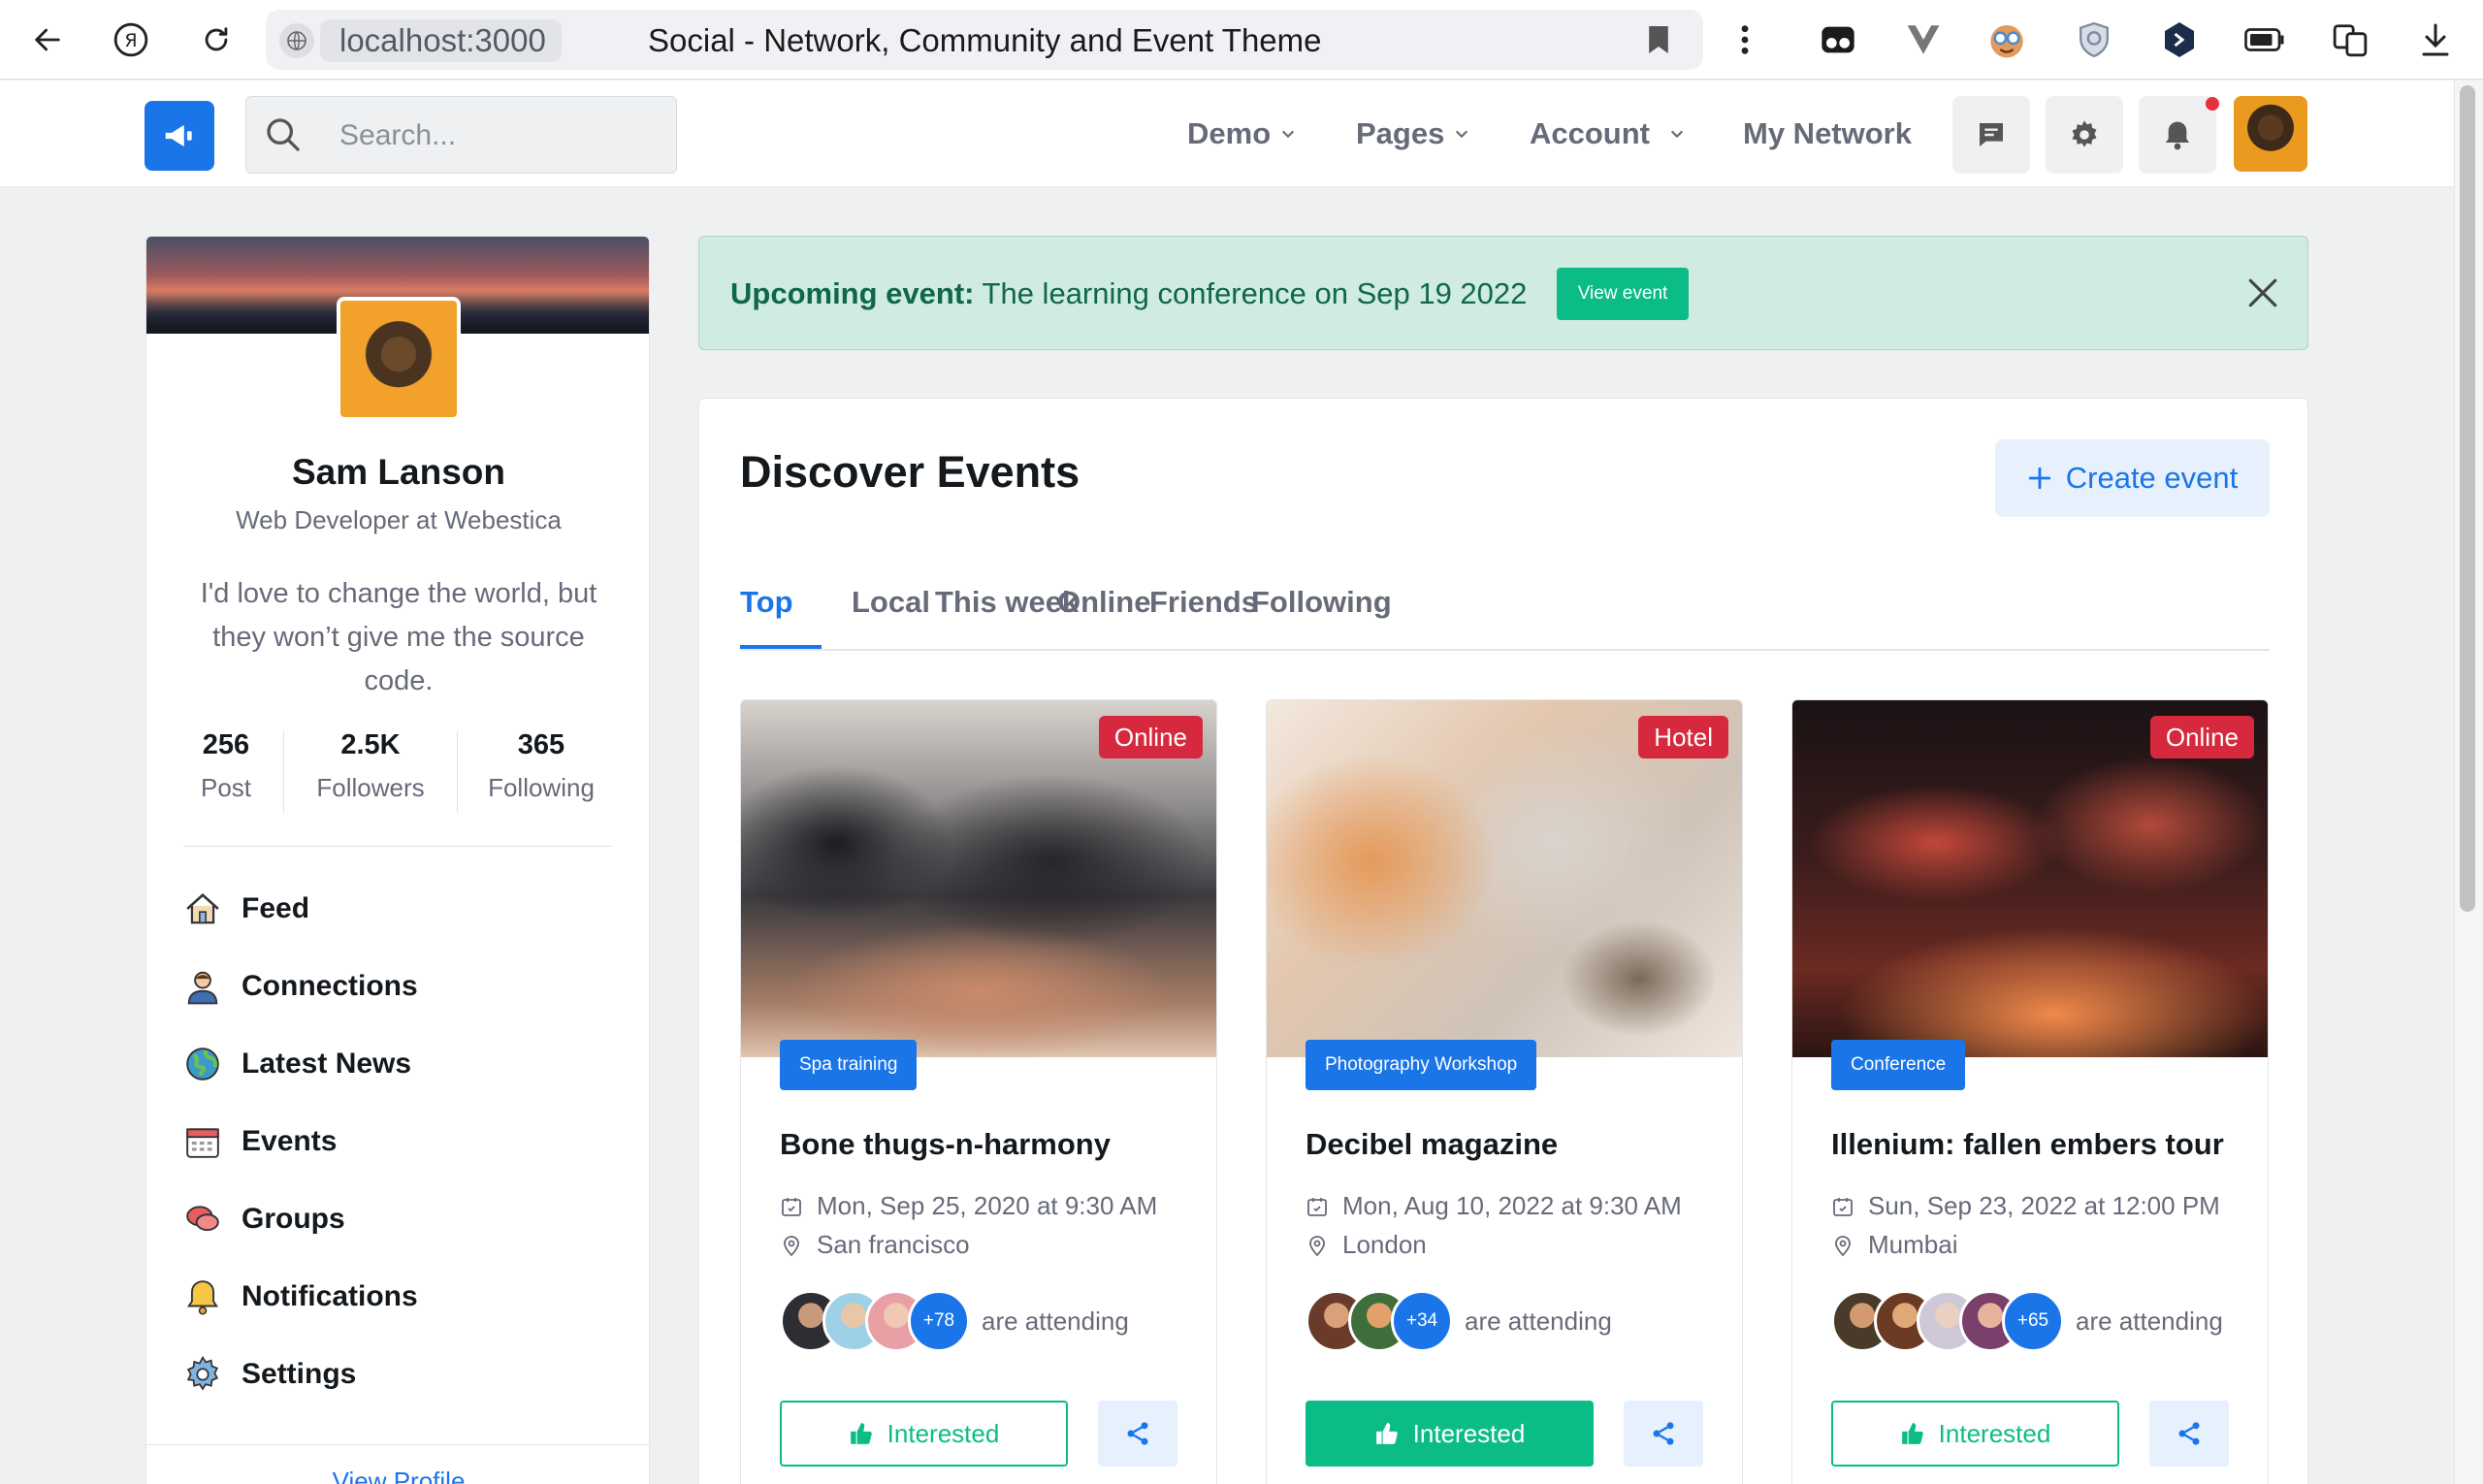  What do you see at coordinates (1683, 737) in the screenshot?
I see `event-type-badge: Hotel` at bounding box center [1683, 737].